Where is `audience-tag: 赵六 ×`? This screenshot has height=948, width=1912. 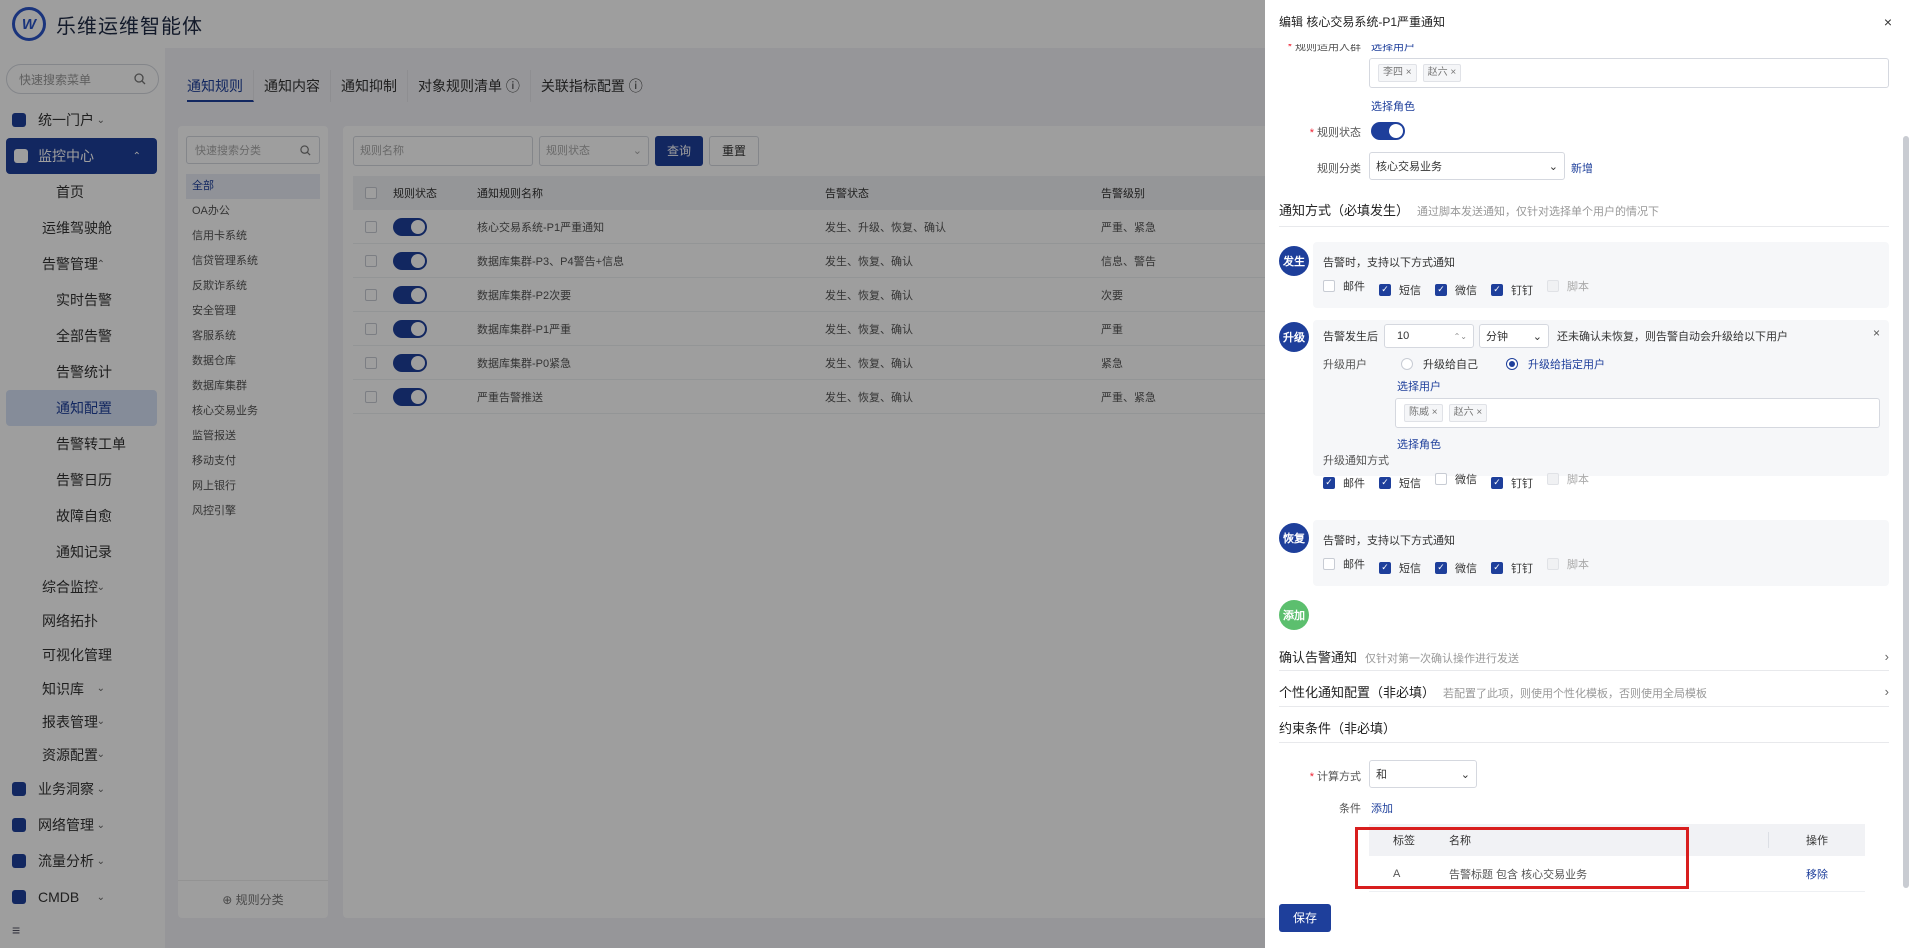
audience-tag: 赵六 × is located at coordinates (1442, 73).